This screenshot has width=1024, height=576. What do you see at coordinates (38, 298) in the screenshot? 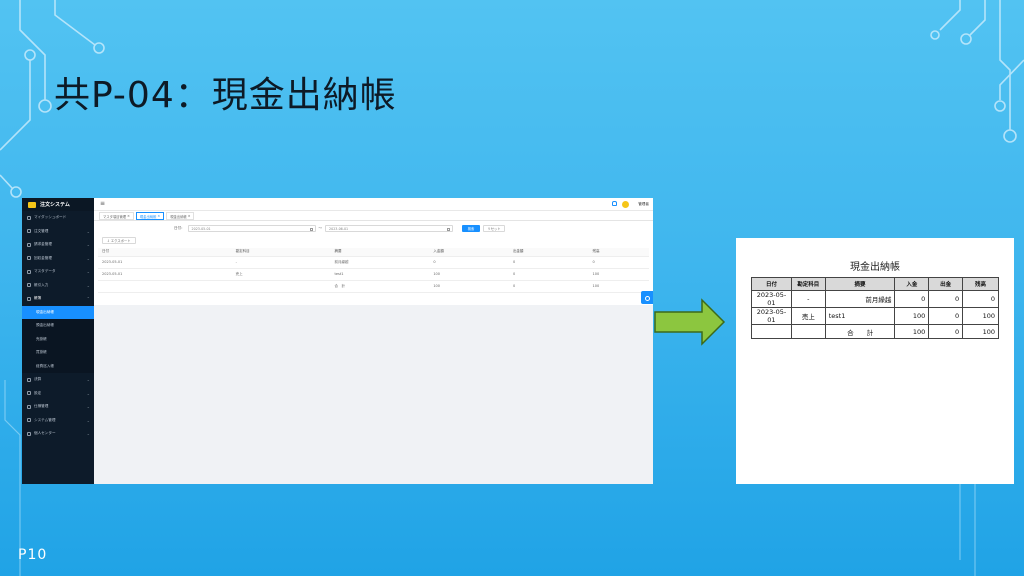
I see `nav-label: 帳簿` at bounding box center [38, 298].